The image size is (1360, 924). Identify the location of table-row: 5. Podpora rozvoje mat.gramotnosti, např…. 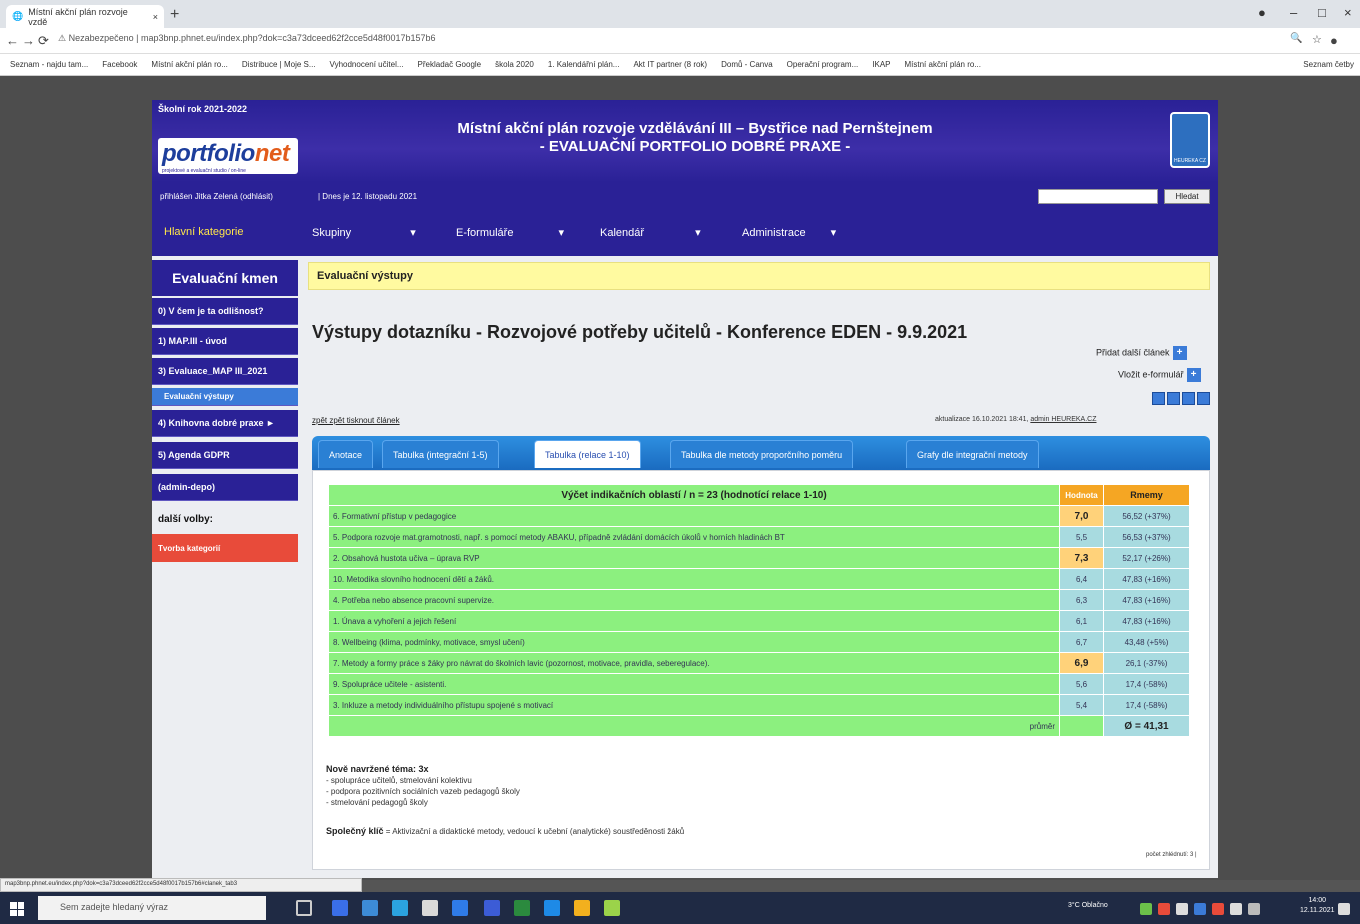
(759, 537).